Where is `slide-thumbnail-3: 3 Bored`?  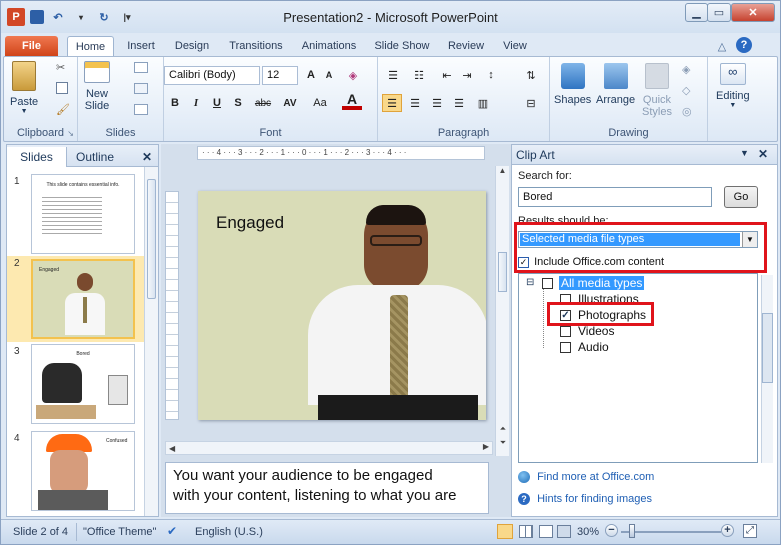 slide-thumbnail-3: 3 Bored is located at coordinates (75, 387).